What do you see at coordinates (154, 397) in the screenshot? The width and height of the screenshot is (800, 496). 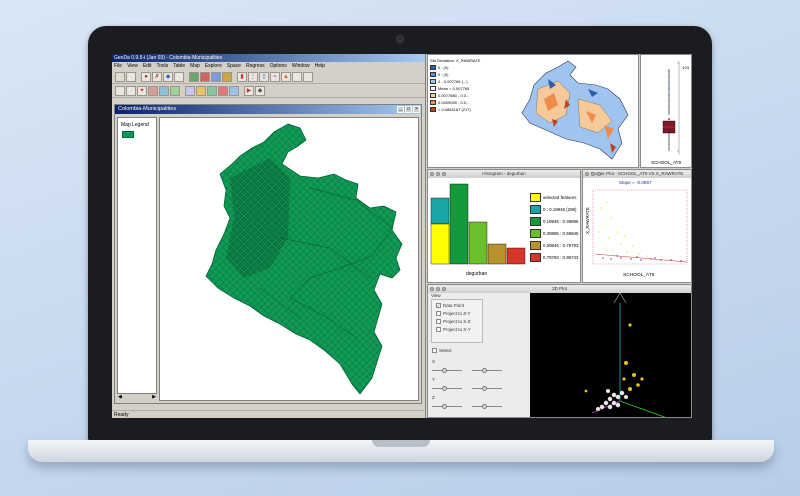 I see `scroll-right-icon: ▶` at bounding box center [154, 397].